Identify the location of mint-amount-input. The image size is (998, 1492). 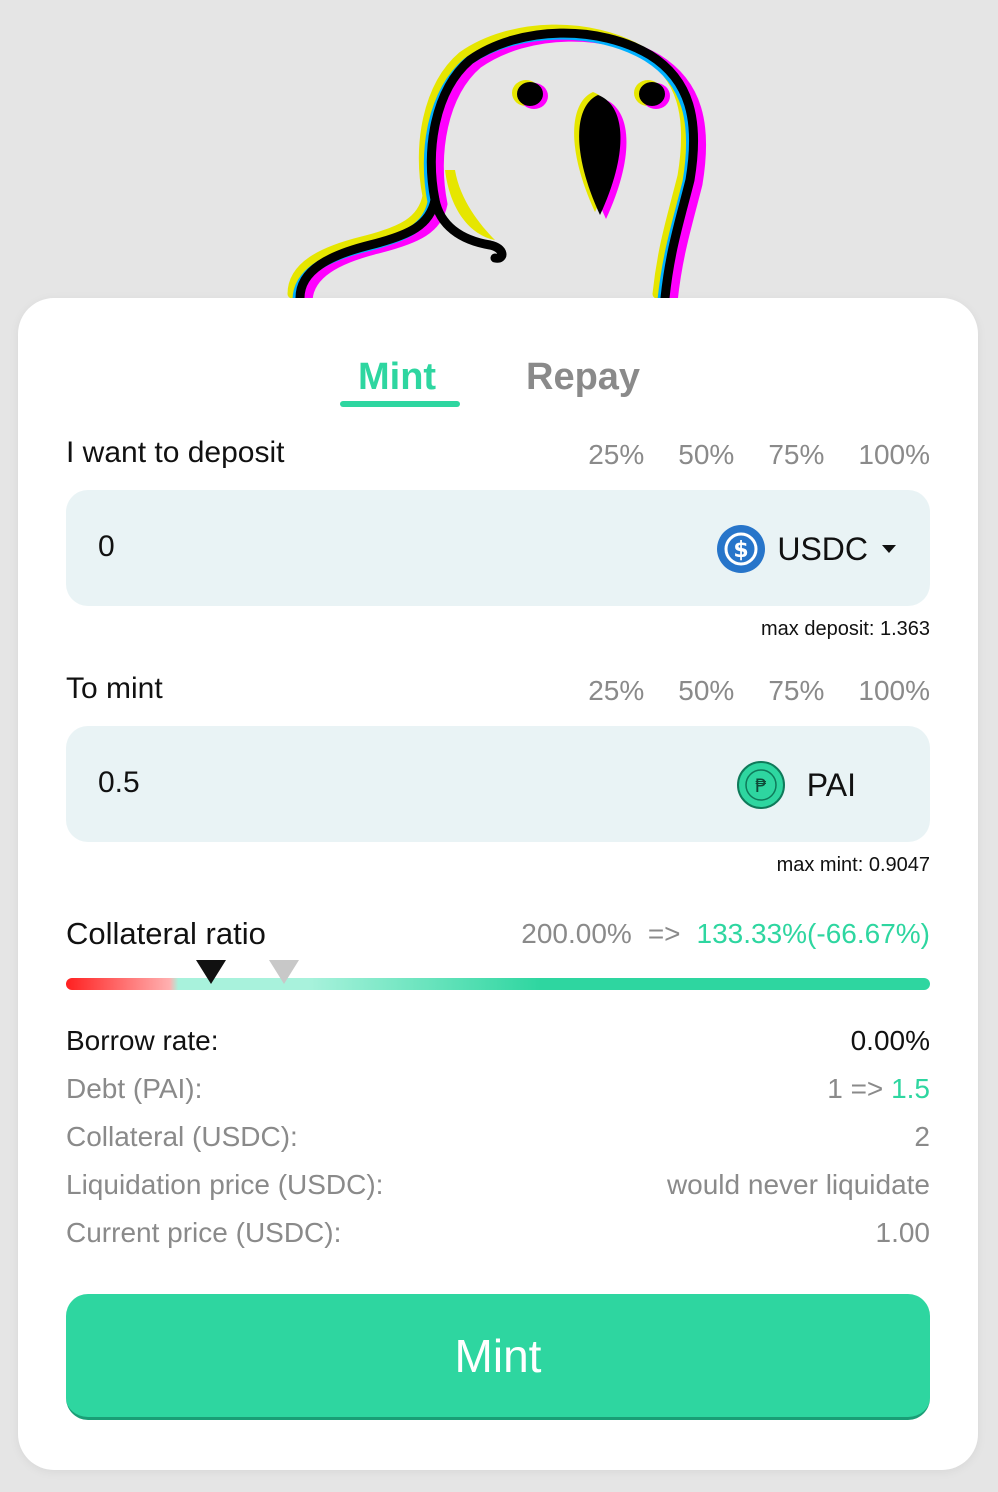
(348, 783).